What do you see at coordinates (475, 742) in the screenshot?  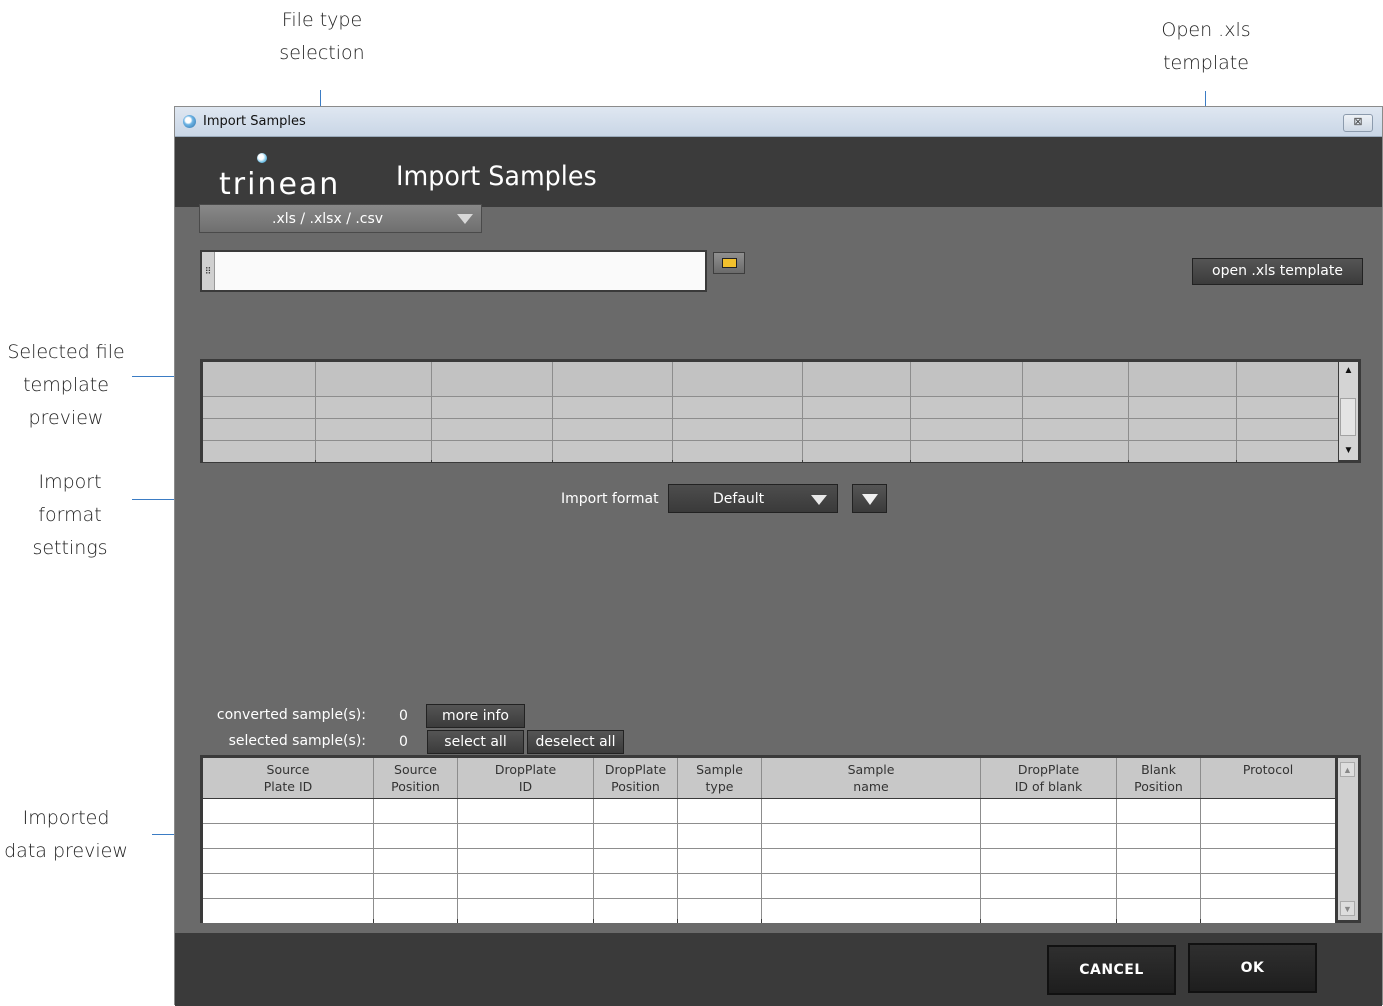 I see `select-all-button: select all` at bounding box center [475, 742].